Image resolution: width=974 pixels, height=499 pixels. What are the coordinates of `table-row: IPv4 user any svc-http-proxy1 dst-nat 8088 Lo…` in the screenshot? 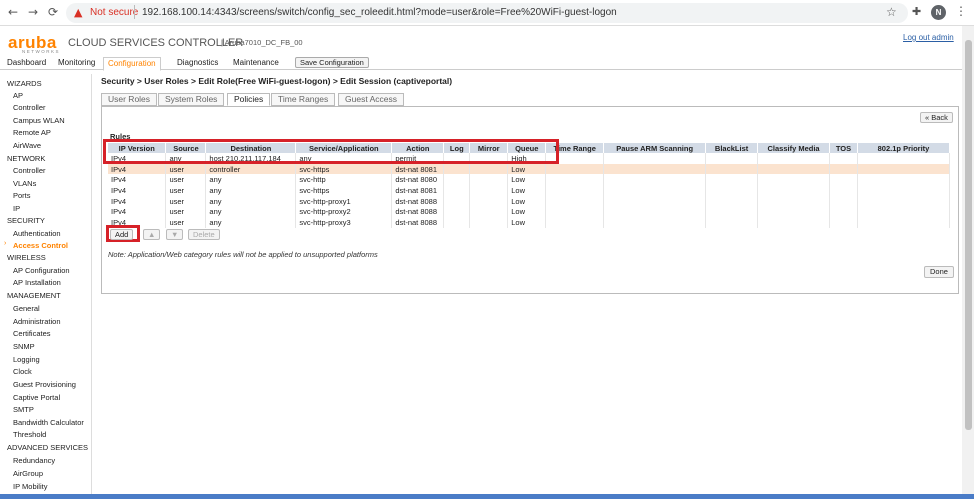 It's located at (529, 201).